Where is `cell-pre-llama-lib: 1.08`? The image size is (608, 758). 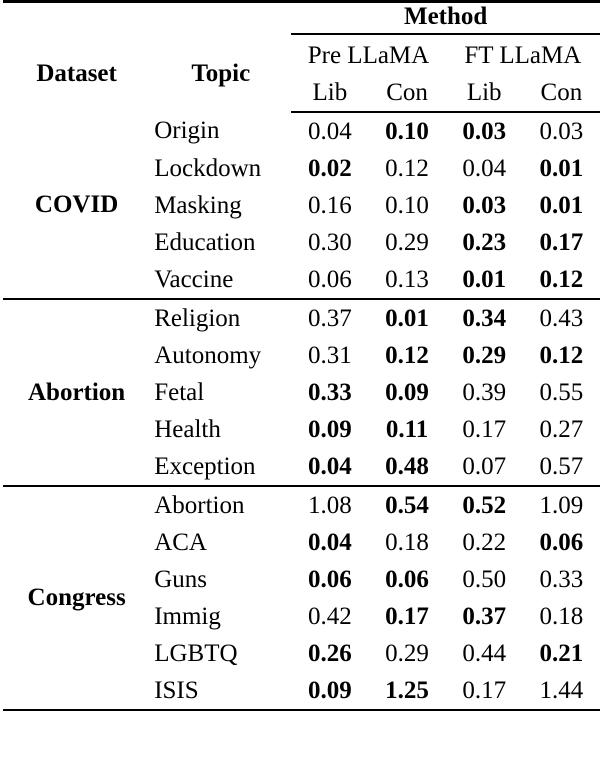
cell-pre-llama-lib: 1.08 is located at coordinates (330, 505).